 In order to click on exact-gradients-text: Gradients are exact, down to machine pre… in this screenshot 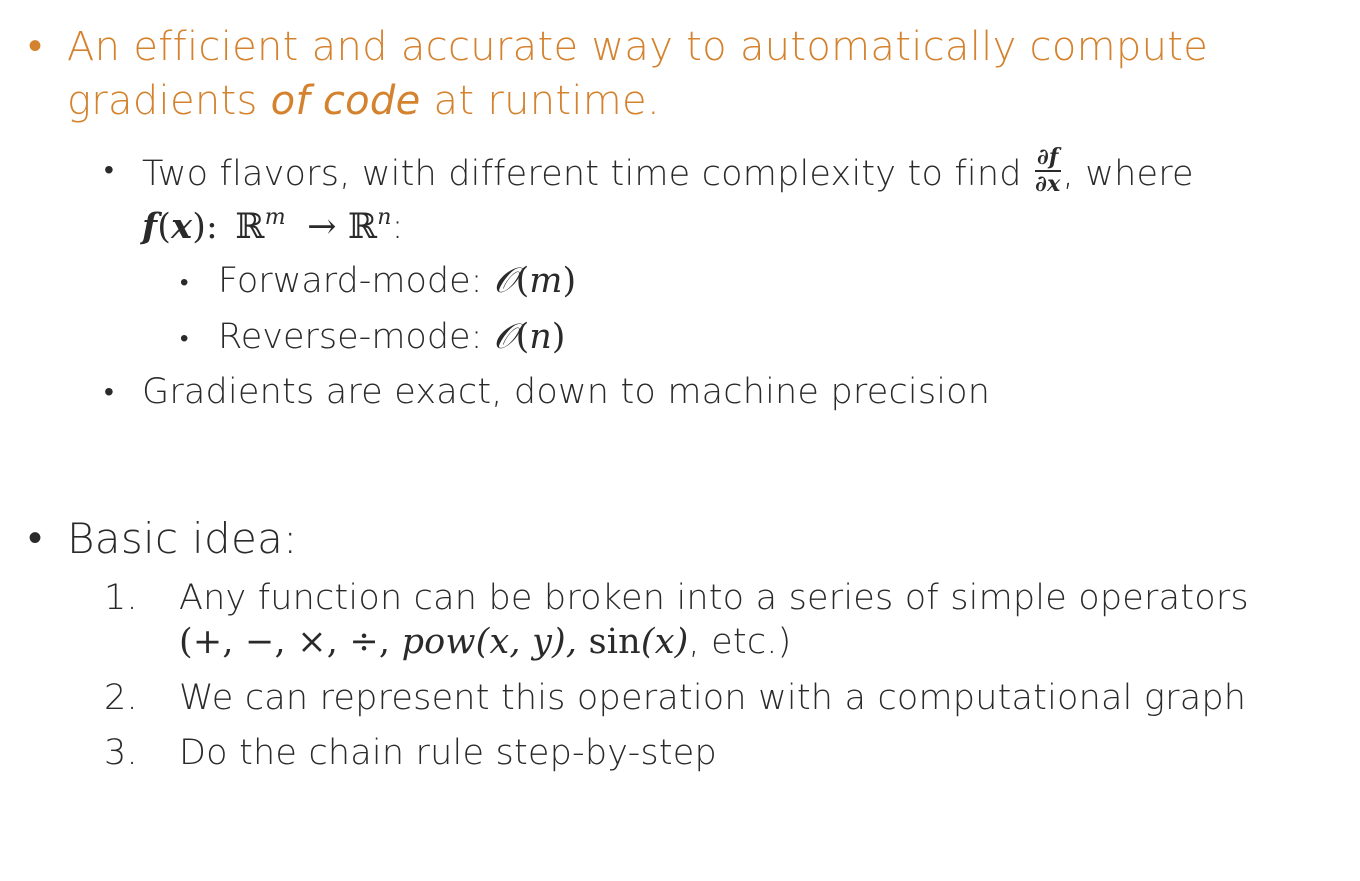, I will do `click(566, 392)`.